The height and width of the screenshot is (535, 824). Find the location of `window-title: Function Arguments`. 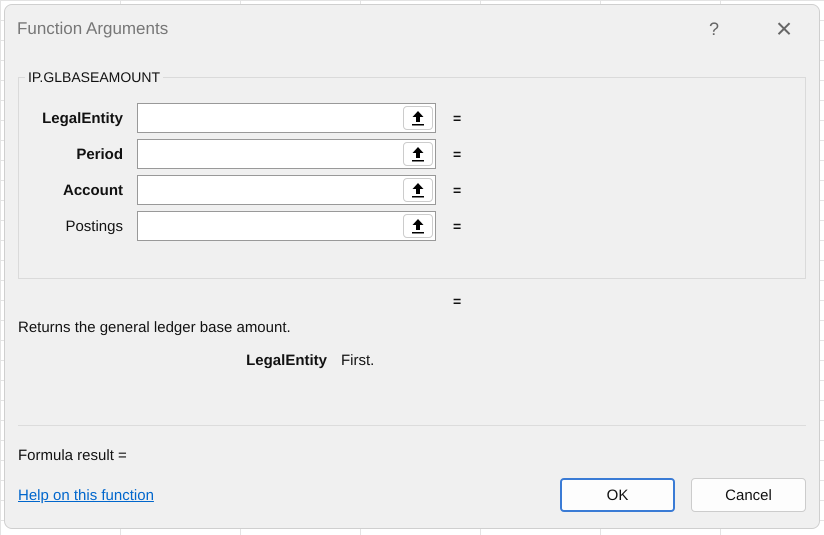

window-title: Function Arguments is located at coordinates (93, 29).